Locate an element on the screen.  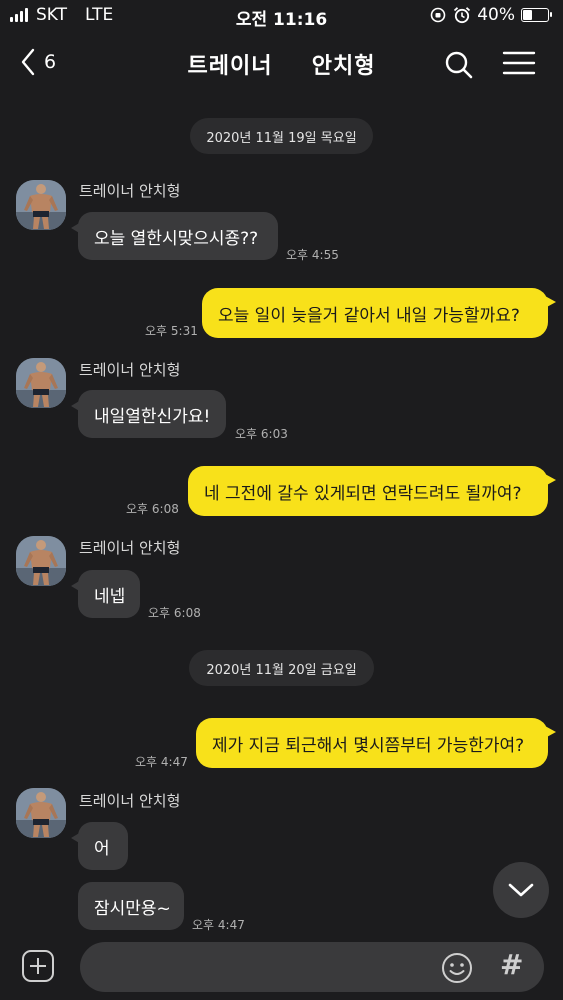
chevron-down-icon is located at coordinates (521, 890).